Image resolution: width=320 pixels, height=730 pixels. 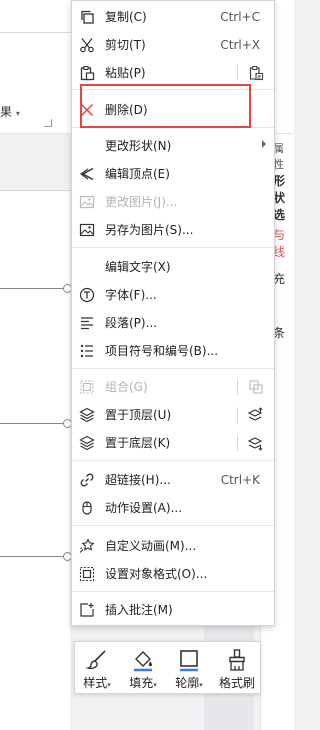 I want to click on ribbon-effect-button: 果 ▾, so click(x=10, y=111).